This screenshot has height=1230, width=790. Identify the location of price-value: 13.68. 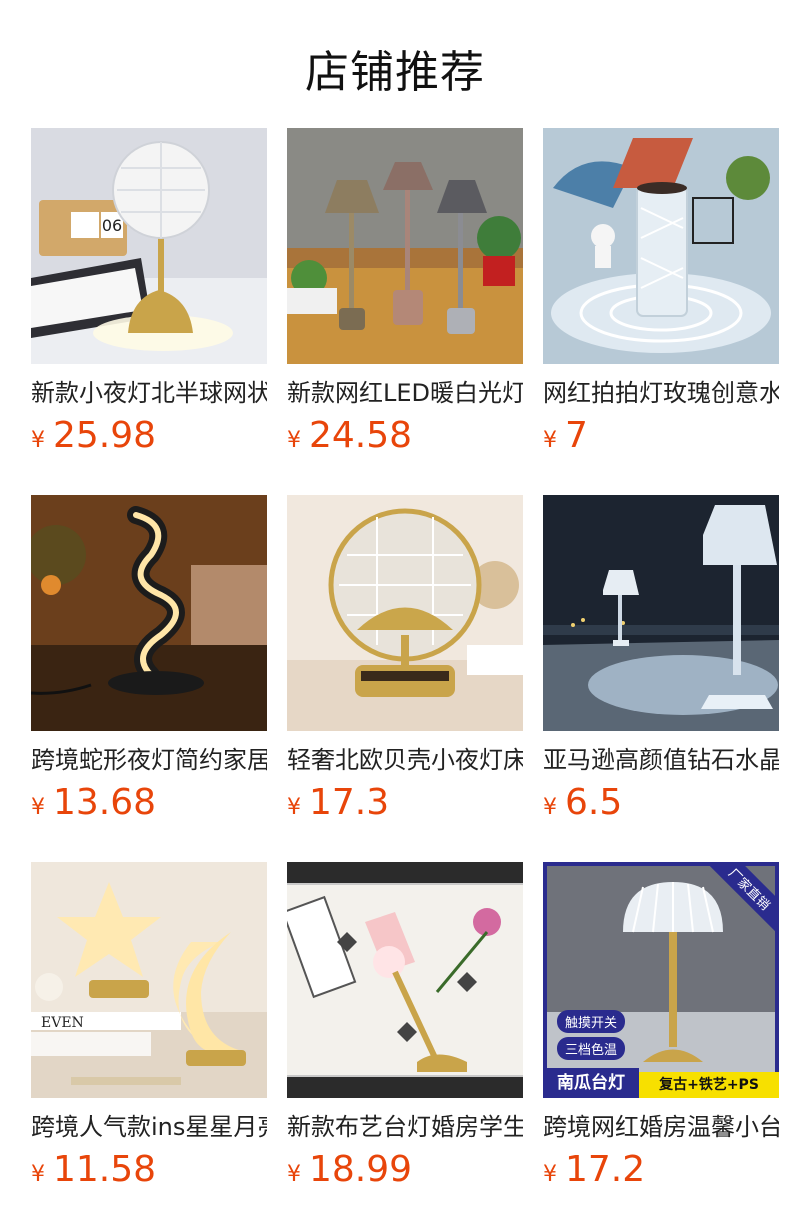
(105, 802).